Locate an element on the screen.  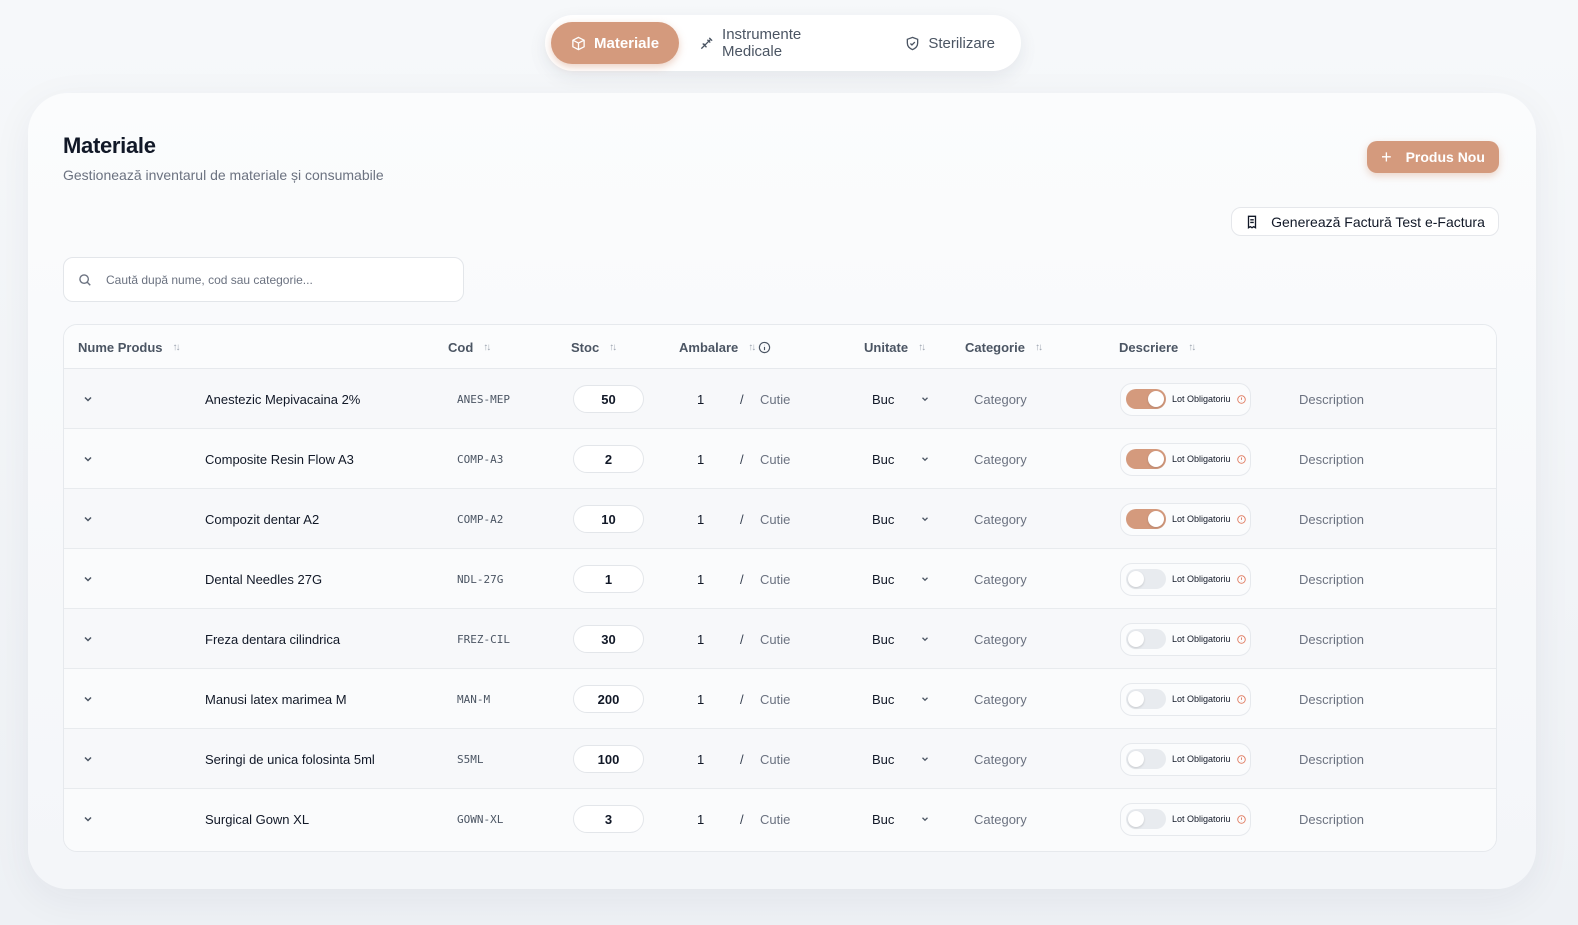
stock-cell: 10 is located at coordinates (608, 519).